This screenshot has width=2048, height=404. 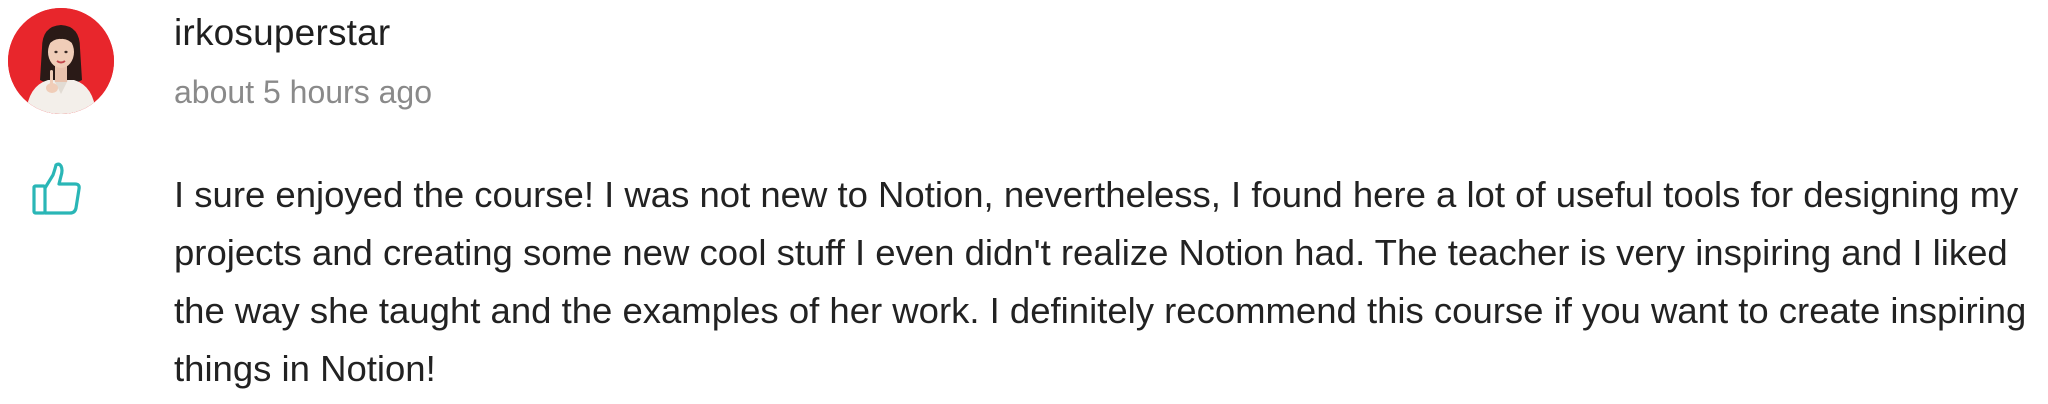 I want to click on review-author: irkosuperstar, so click(x=282, y=33).